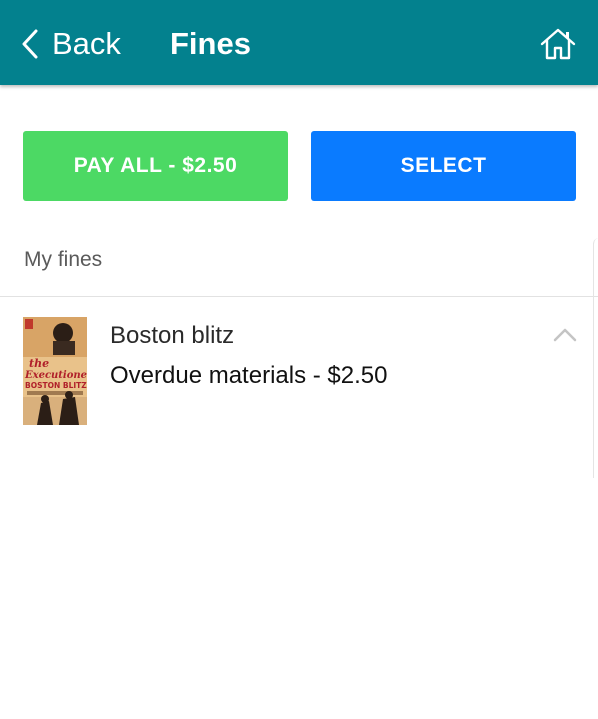 The image size is (598, 719). I want to click on fine-description: Overdue materials - $2.50, so click(249, 375).